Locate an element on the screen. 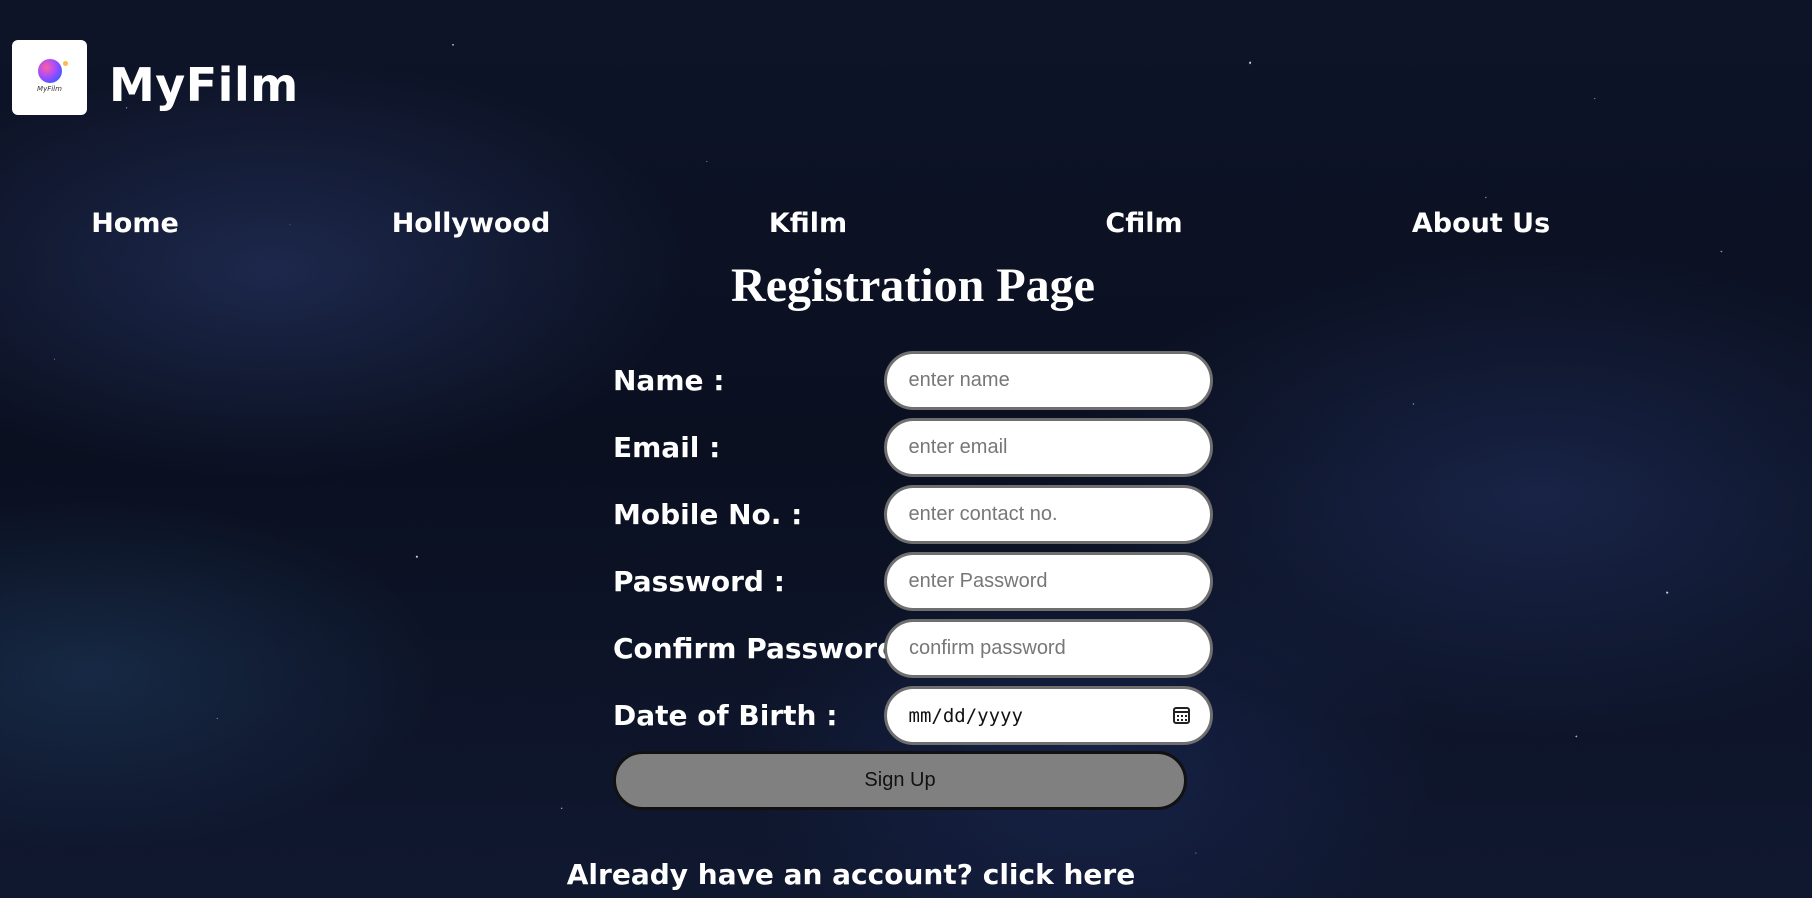  nav-about-us: About Us is located at coordinates (1481, 223).